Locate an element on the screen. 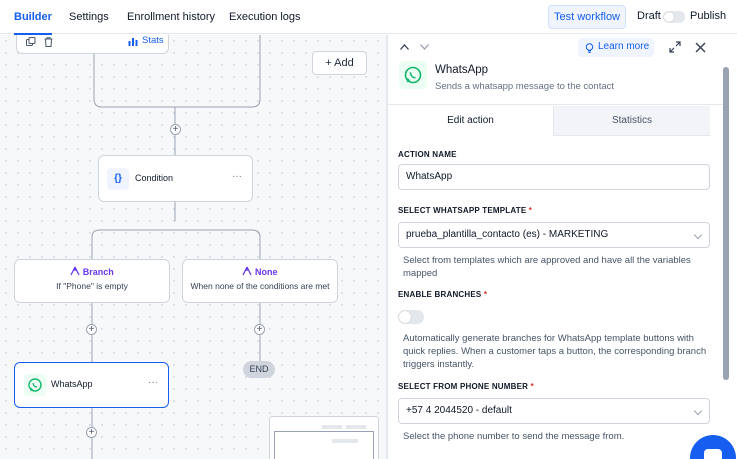 The height and width of the screenshot is (459, 737). none-branch-title: None is located at coordinates (266, 272).